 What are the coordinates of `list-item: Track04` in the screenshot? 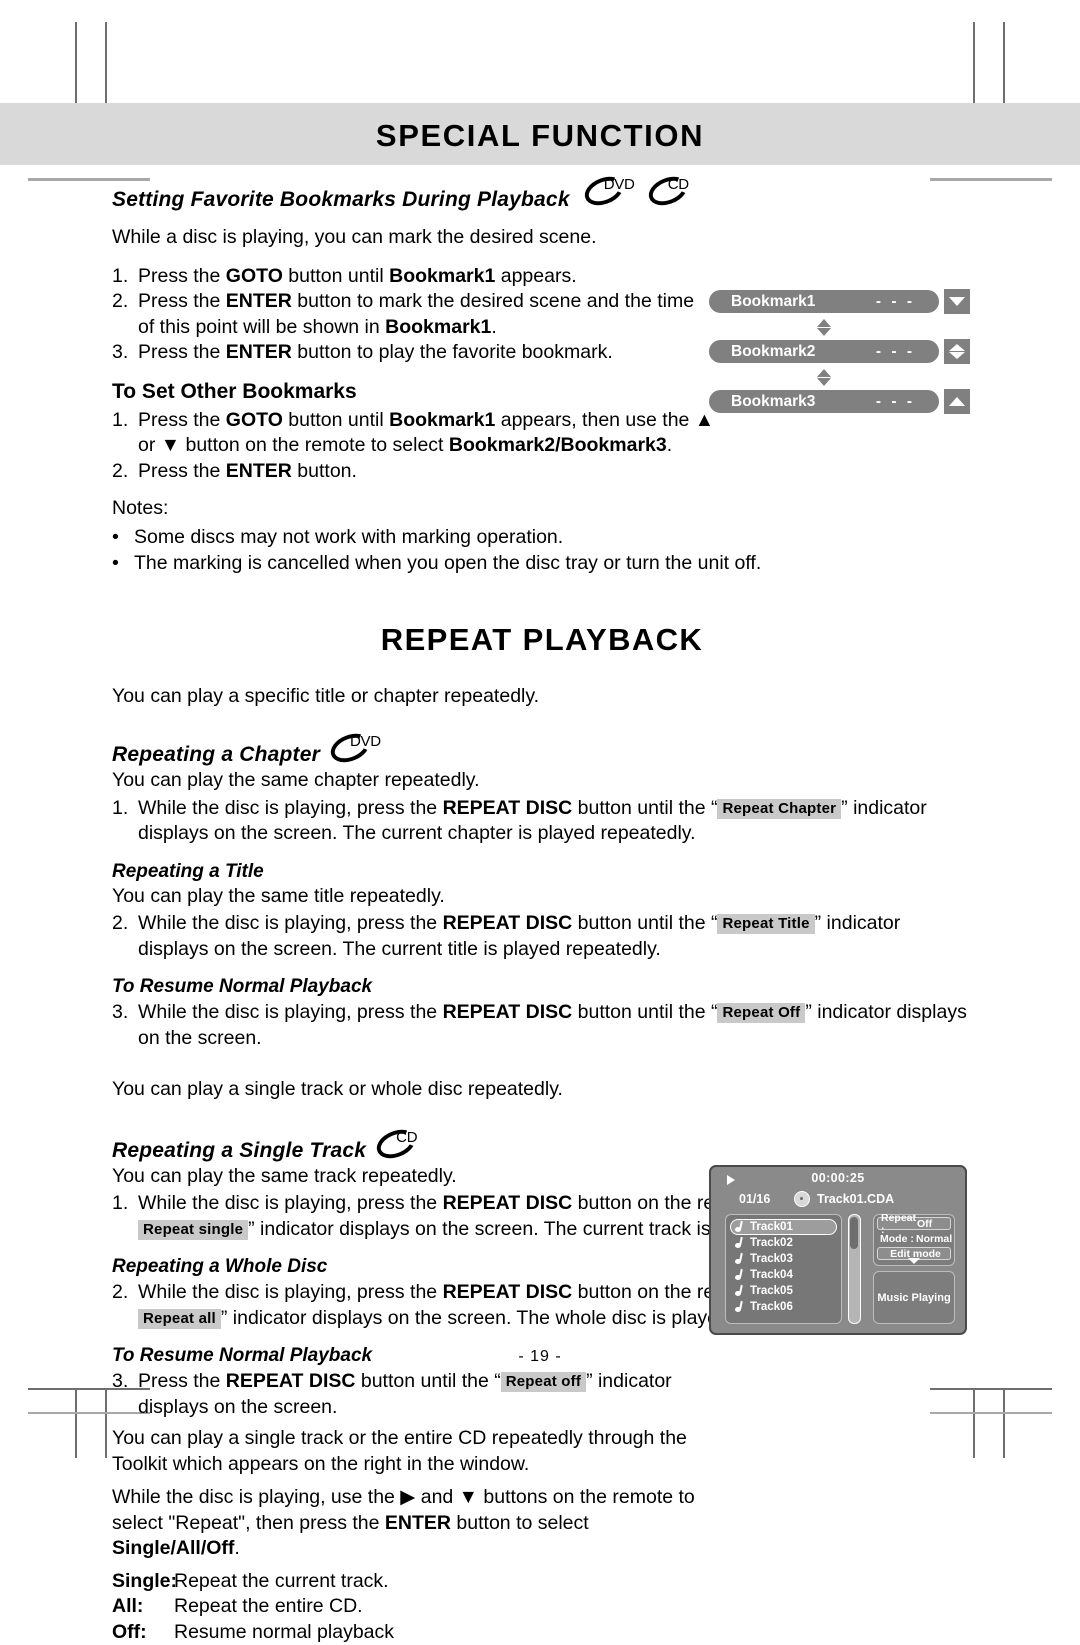 It's located at (783, 1275).